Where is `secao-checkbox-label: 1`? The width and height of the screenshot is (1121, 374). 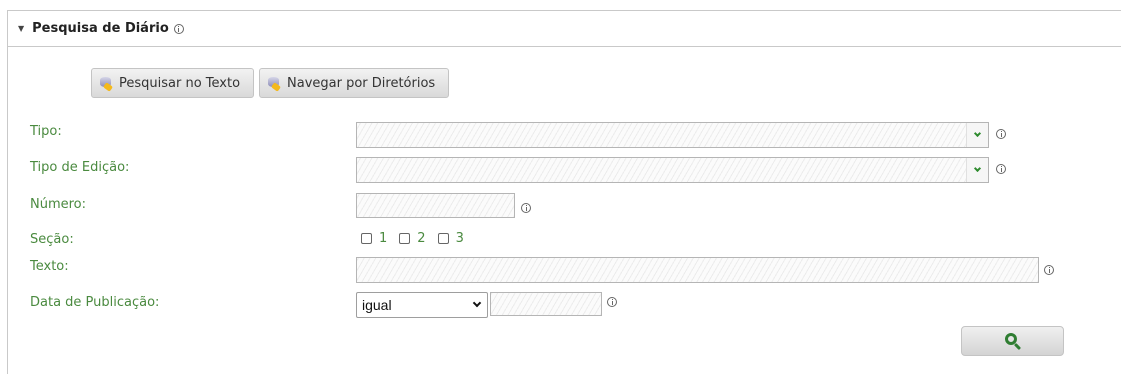 secao-checkbox-label: 1 is located at coordinates (383, 238).